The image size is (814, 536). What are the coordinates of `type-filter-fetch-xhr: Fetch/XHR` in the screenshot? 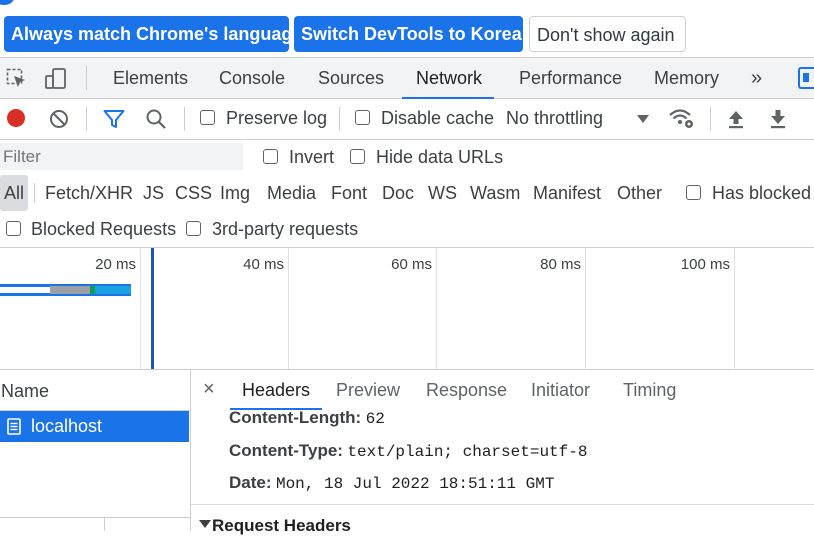 It's located at (89, 193).